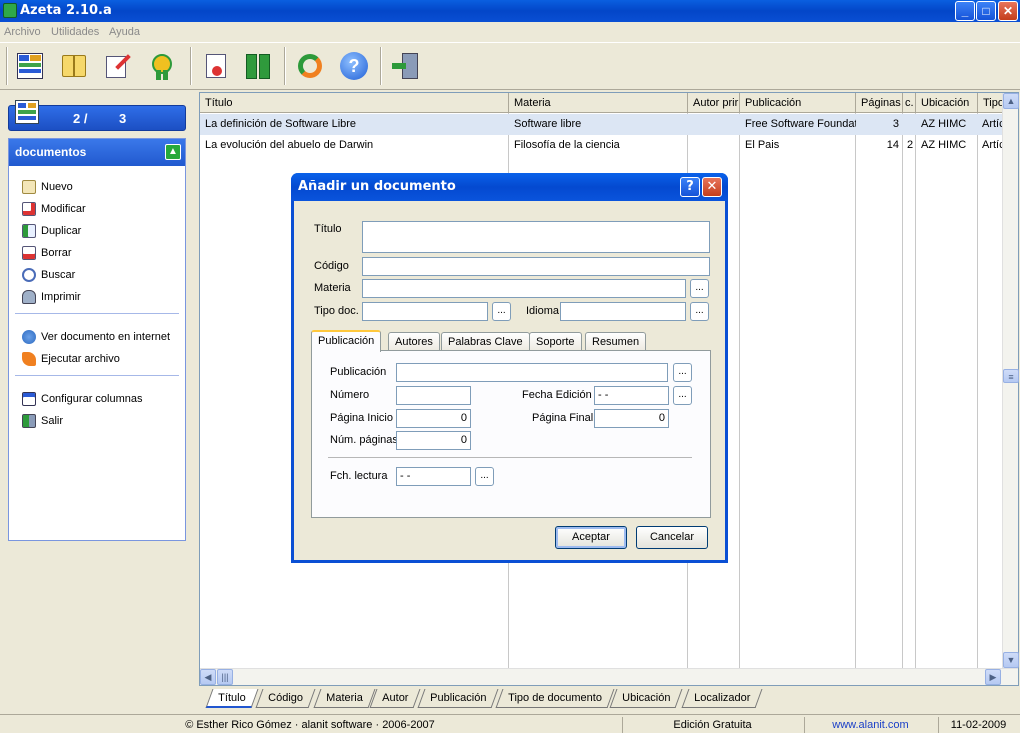 This screenshot has height=733, width=1020. Describe the element at coordinates (598, 103) in the screenshot. I see `col-materia: Materia` at that location.